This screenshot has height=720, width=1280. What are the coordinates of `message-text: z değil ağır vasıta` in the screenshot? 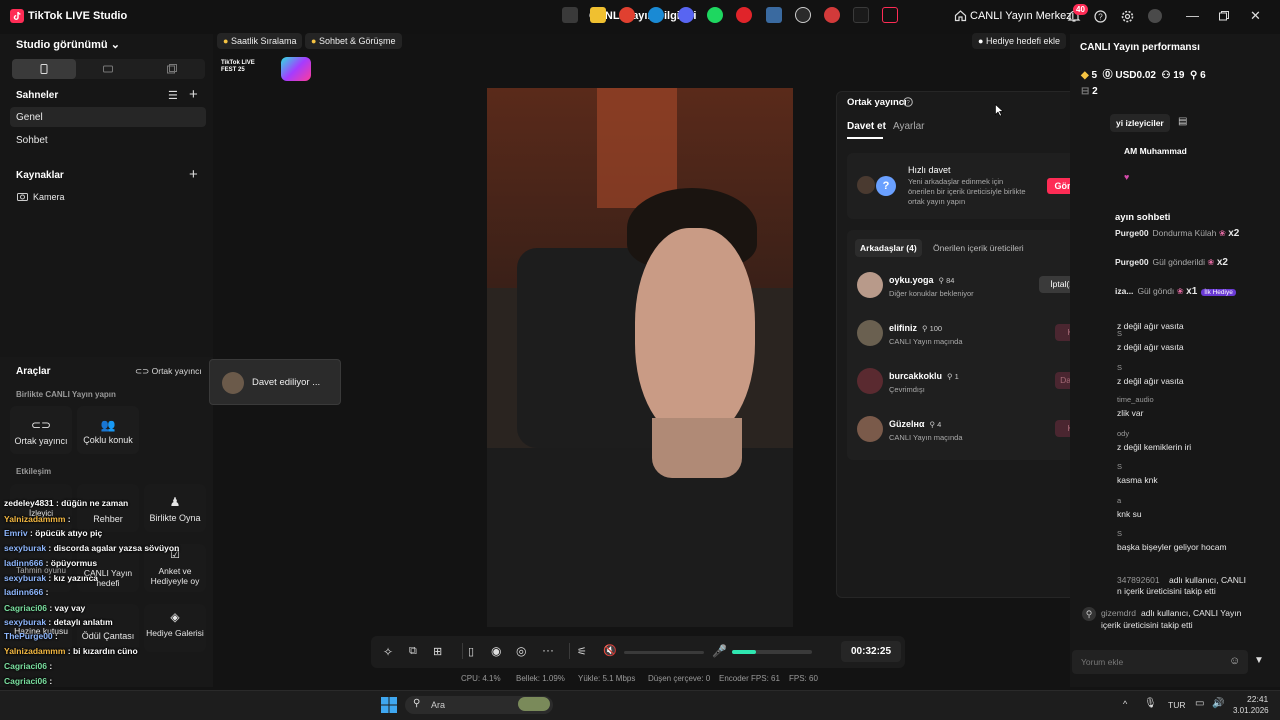 It's located at (1150, 347).